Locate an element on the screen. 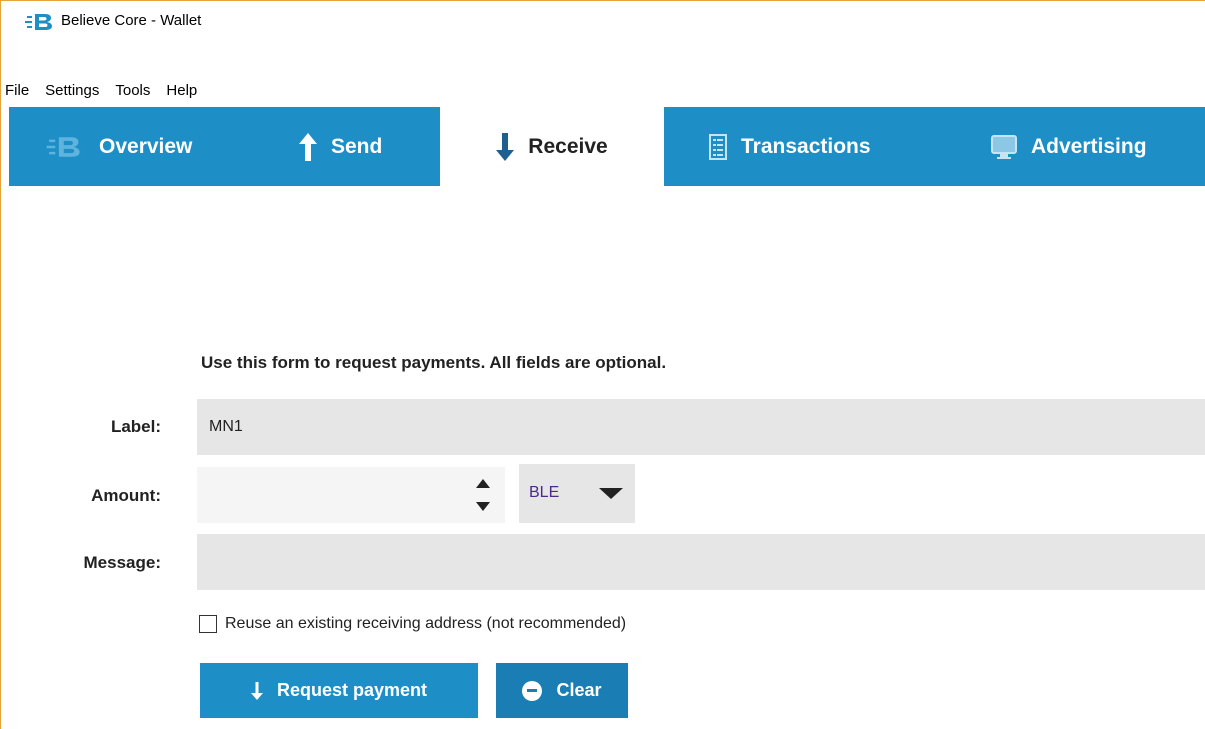 The height and width of the screenshot is (729, 1205). message-caption: Message: is located at coordinates (122, 562).